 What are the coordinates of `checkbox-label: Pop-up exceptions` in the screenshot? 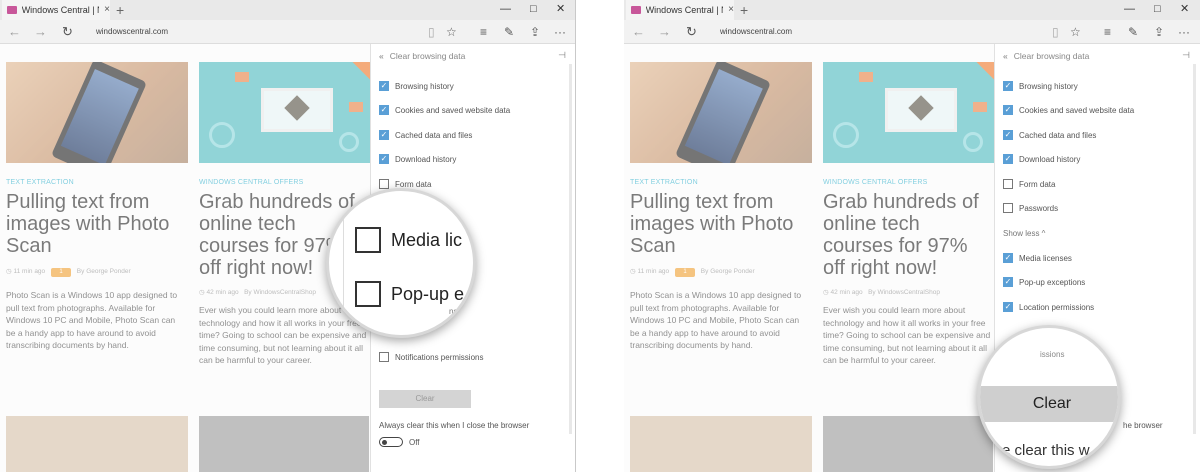 It's located at (1052, 282).